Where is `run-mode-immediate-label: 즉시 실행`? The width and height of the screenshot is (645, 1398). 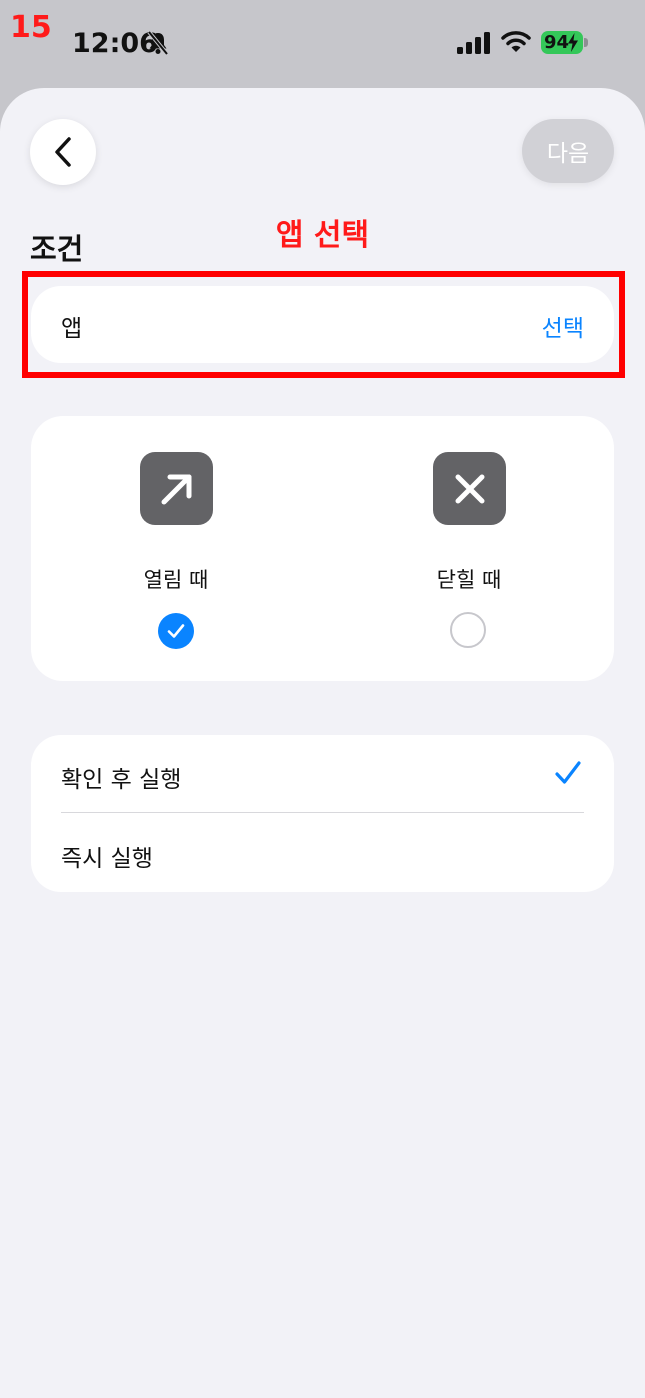
run-mode-immediate-label: 즉시 실행 is located at coordinates (107, 859).